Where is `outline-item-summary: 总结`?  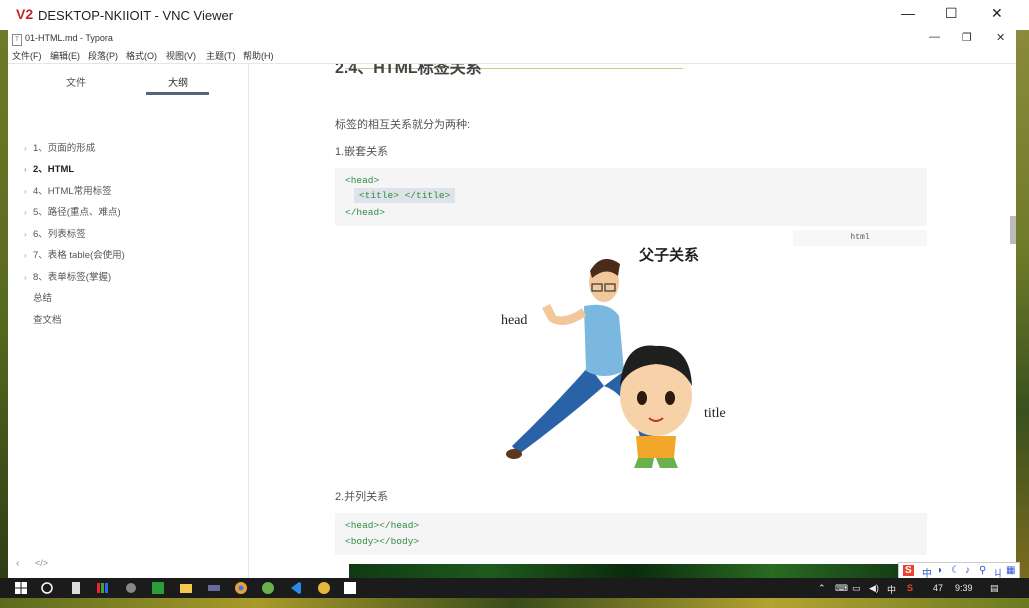 outline-item-summary: 总结 is located at coordinates (42, 297).